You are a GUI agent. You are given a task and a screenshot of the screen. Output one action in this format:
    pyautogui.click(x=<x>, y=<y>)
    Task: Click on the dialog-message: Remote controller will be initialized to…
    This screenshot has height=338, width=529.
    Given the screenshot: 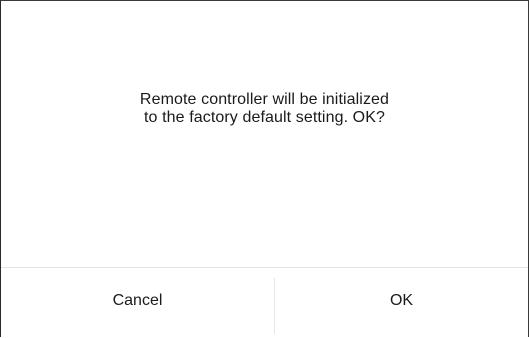 What is the action you would take?
    pyautogui.click(x=264, y=109)
    